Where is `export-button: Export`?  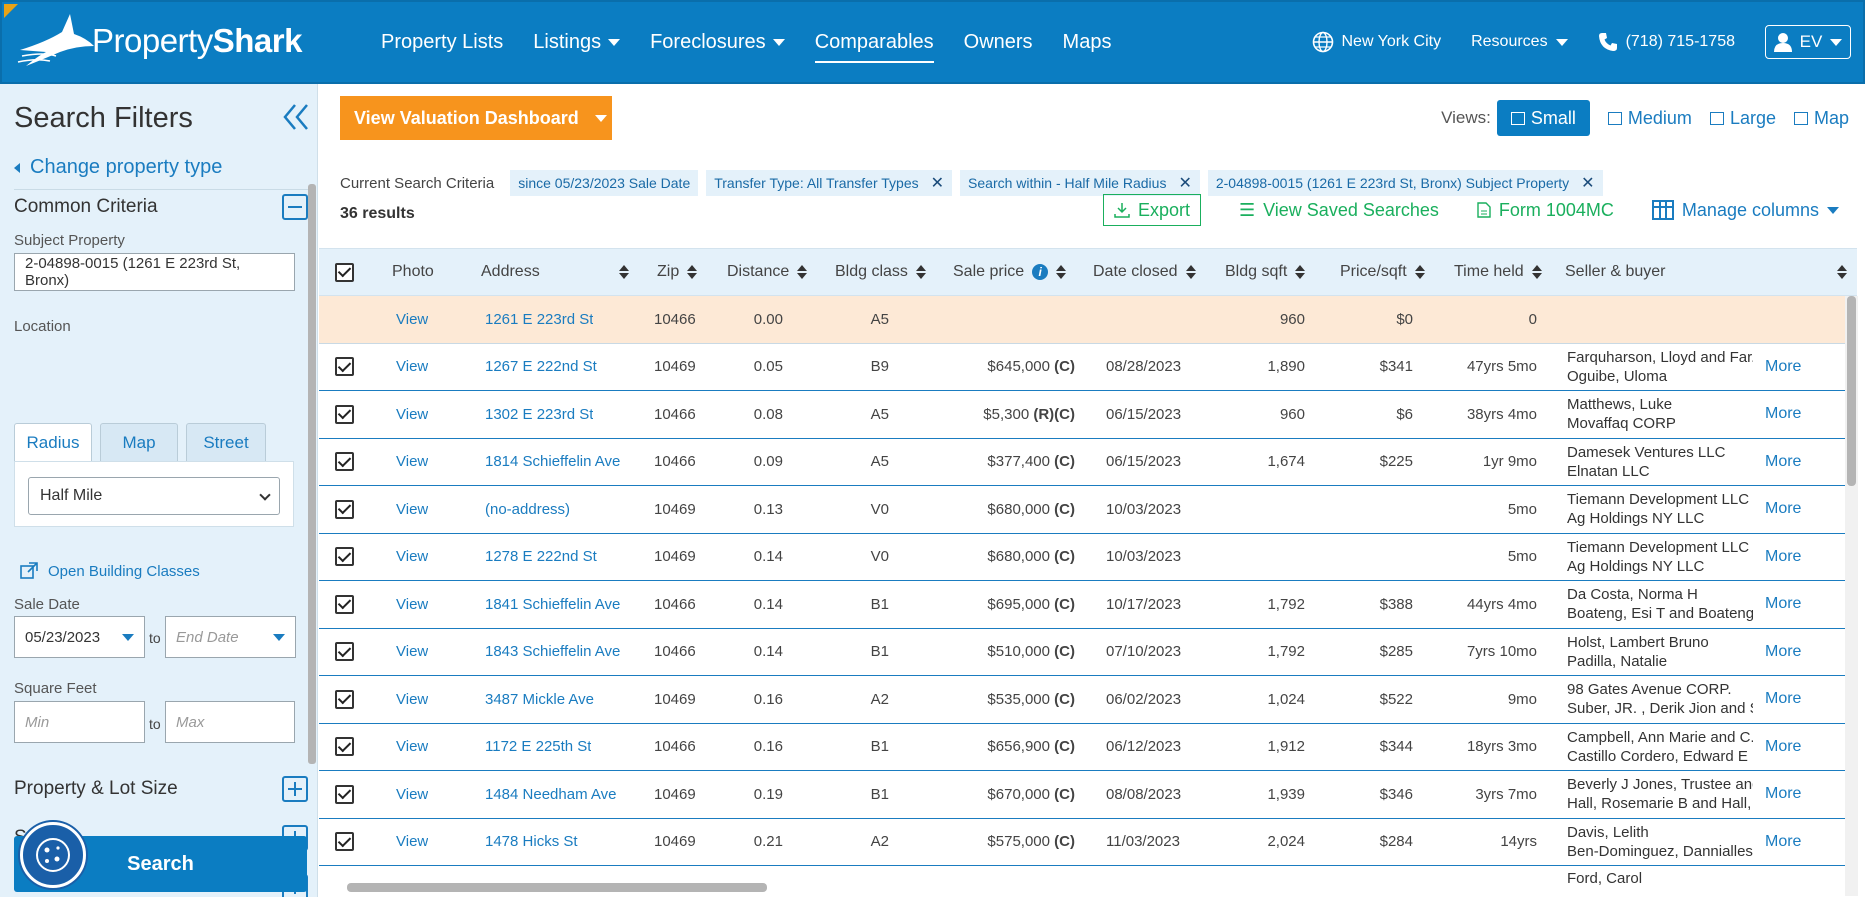 export-button: Export is located at coordinates (1151, 210).